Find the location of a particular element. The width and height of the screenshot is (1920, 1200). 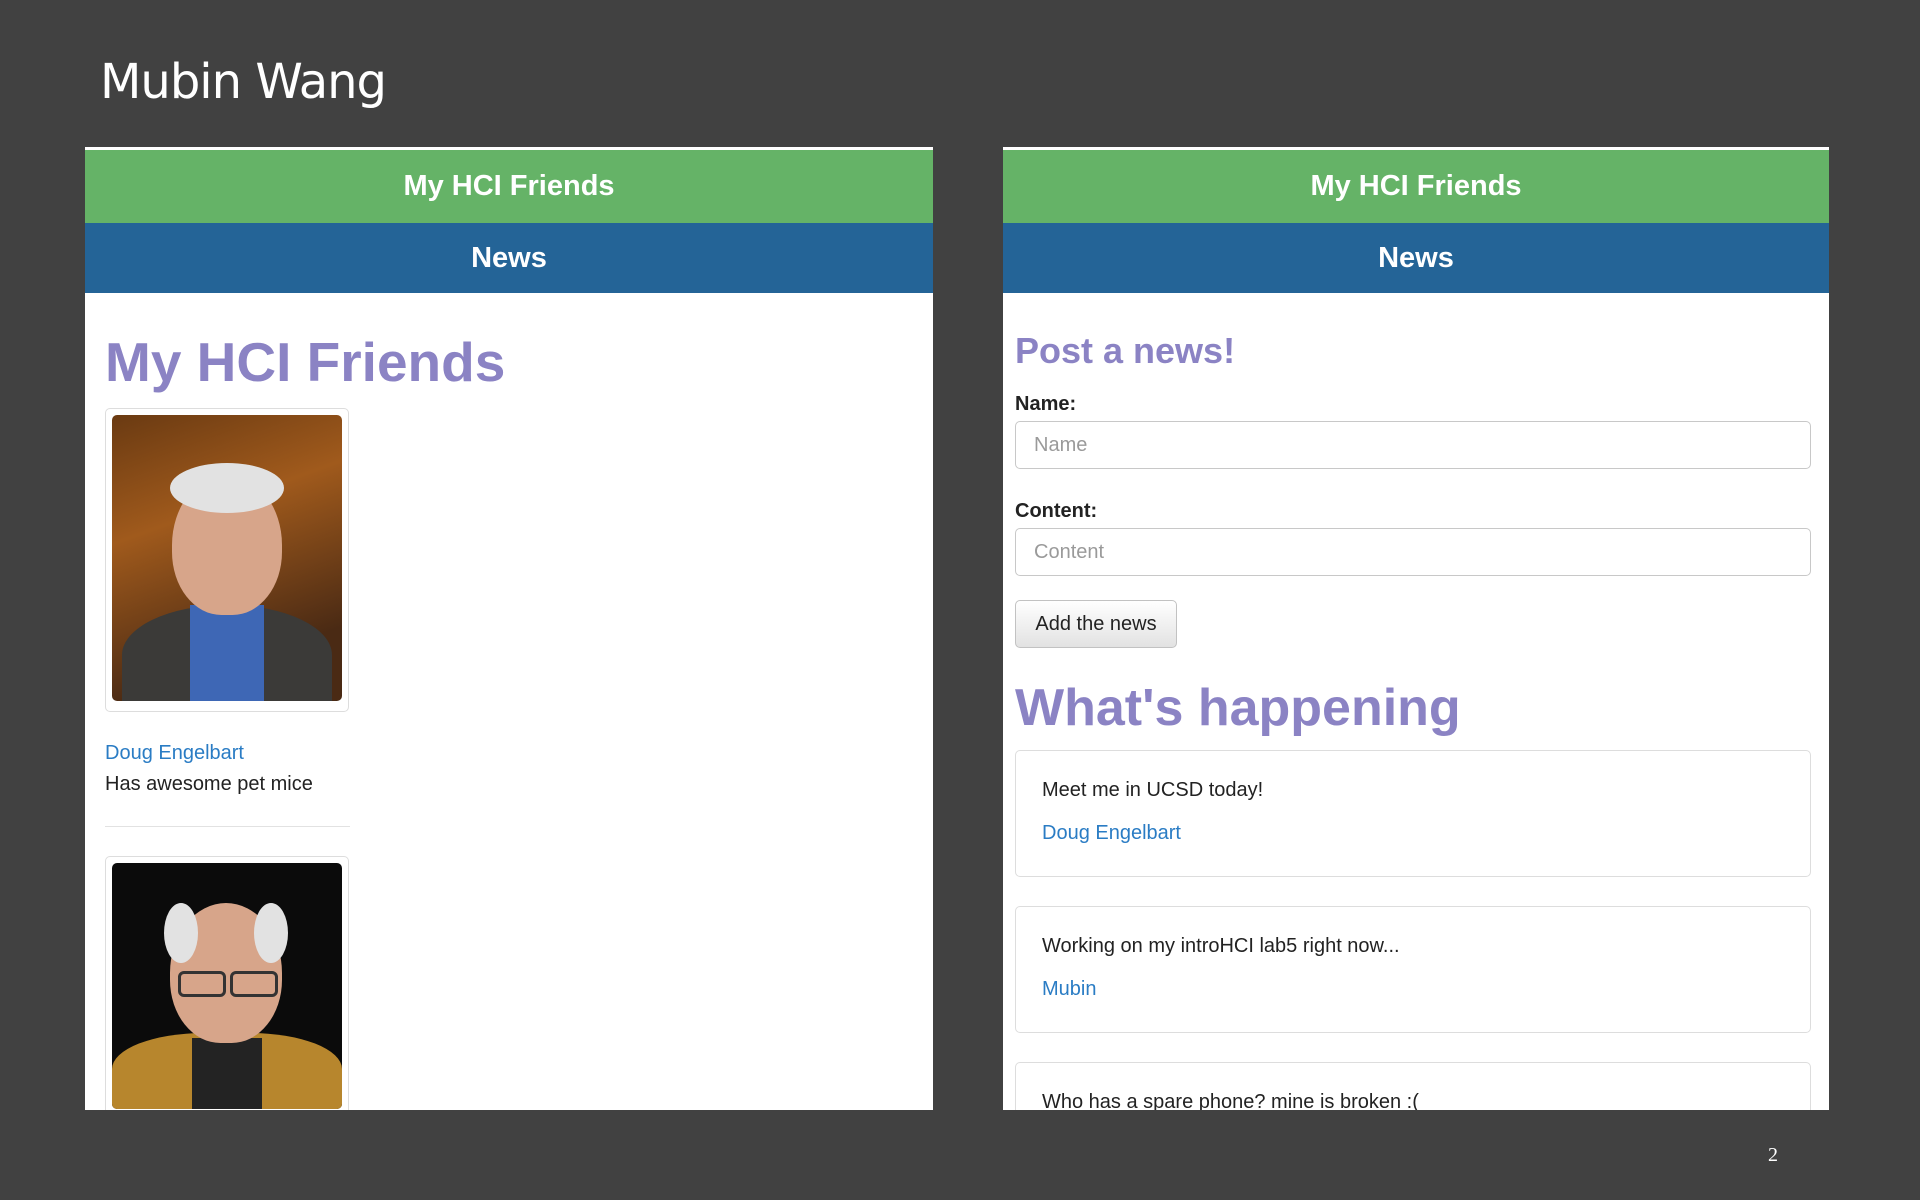

content-label: Content: is located at coordinates (1056, 511).